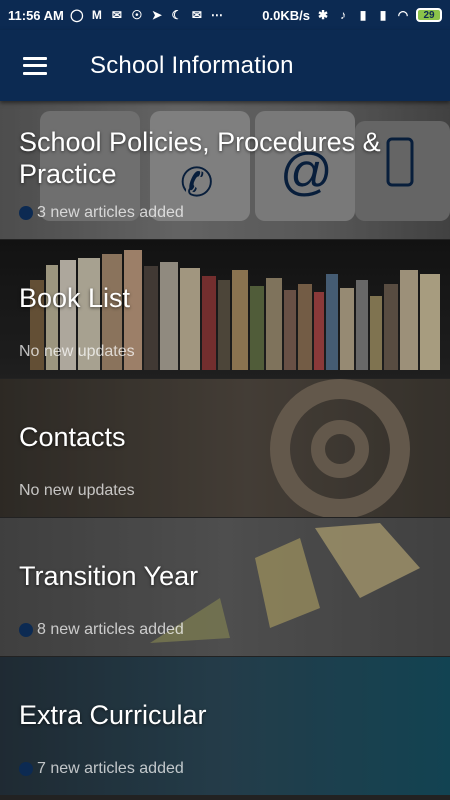 The image size is (450, 800). What do you see at coordinates (72, 437) in the screenshot?
I see `list-item-title: Contacts` at bounding box center [72, 437].